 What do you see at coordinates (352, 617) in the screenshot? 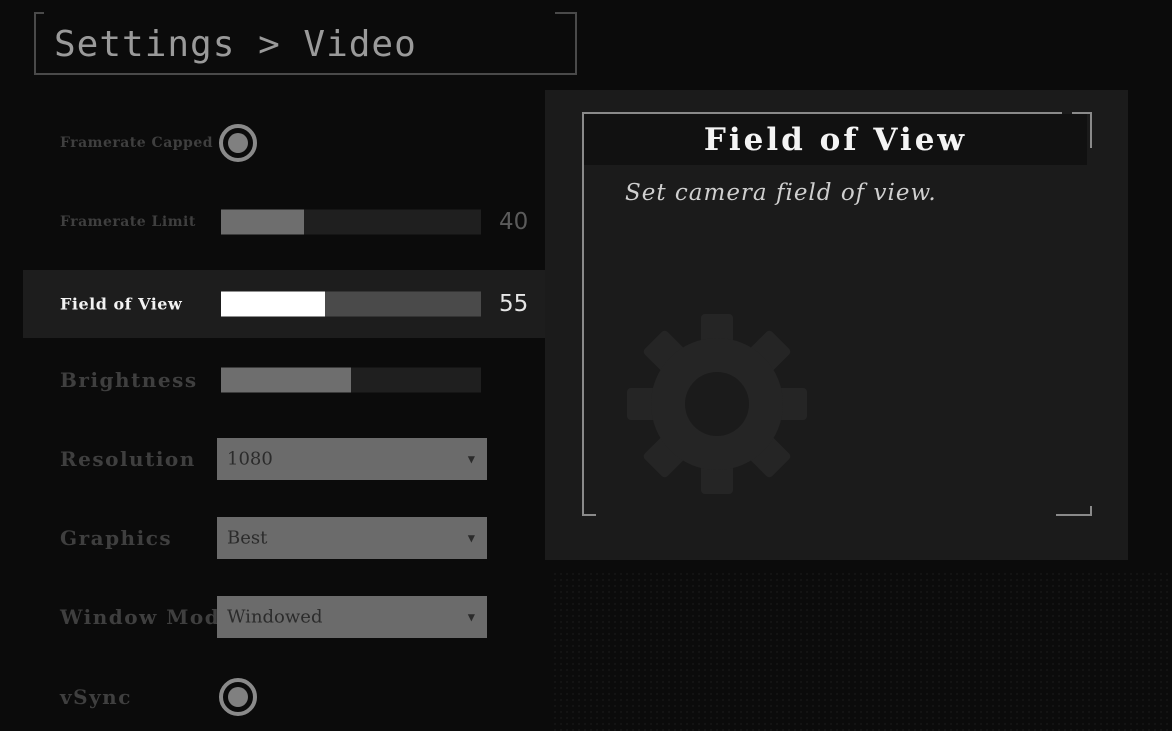
I see `window-mode-dropdown: Windowed ▼` at bounding box center [352, 617].